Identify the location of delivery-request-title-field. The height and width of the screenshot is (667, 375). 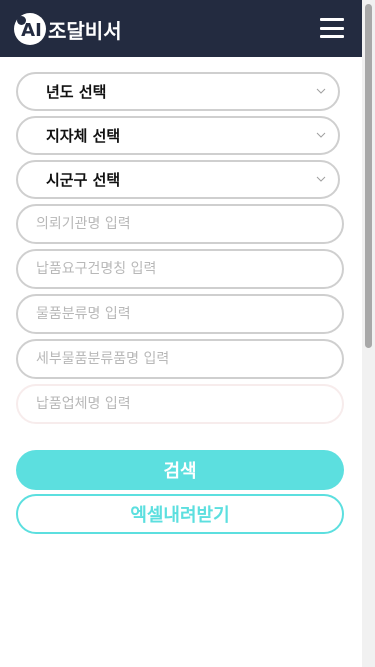
(180, 269).